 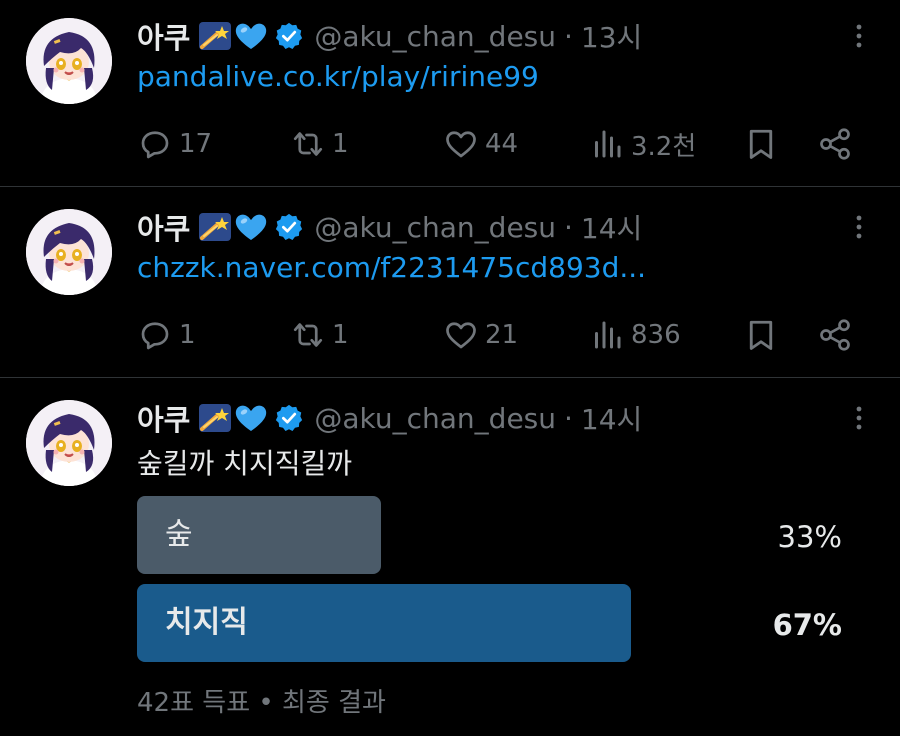 What do you see at coordinates (502, 335) in the screenshot?
I see `like-count: 21` at bounding box center [502, 335].